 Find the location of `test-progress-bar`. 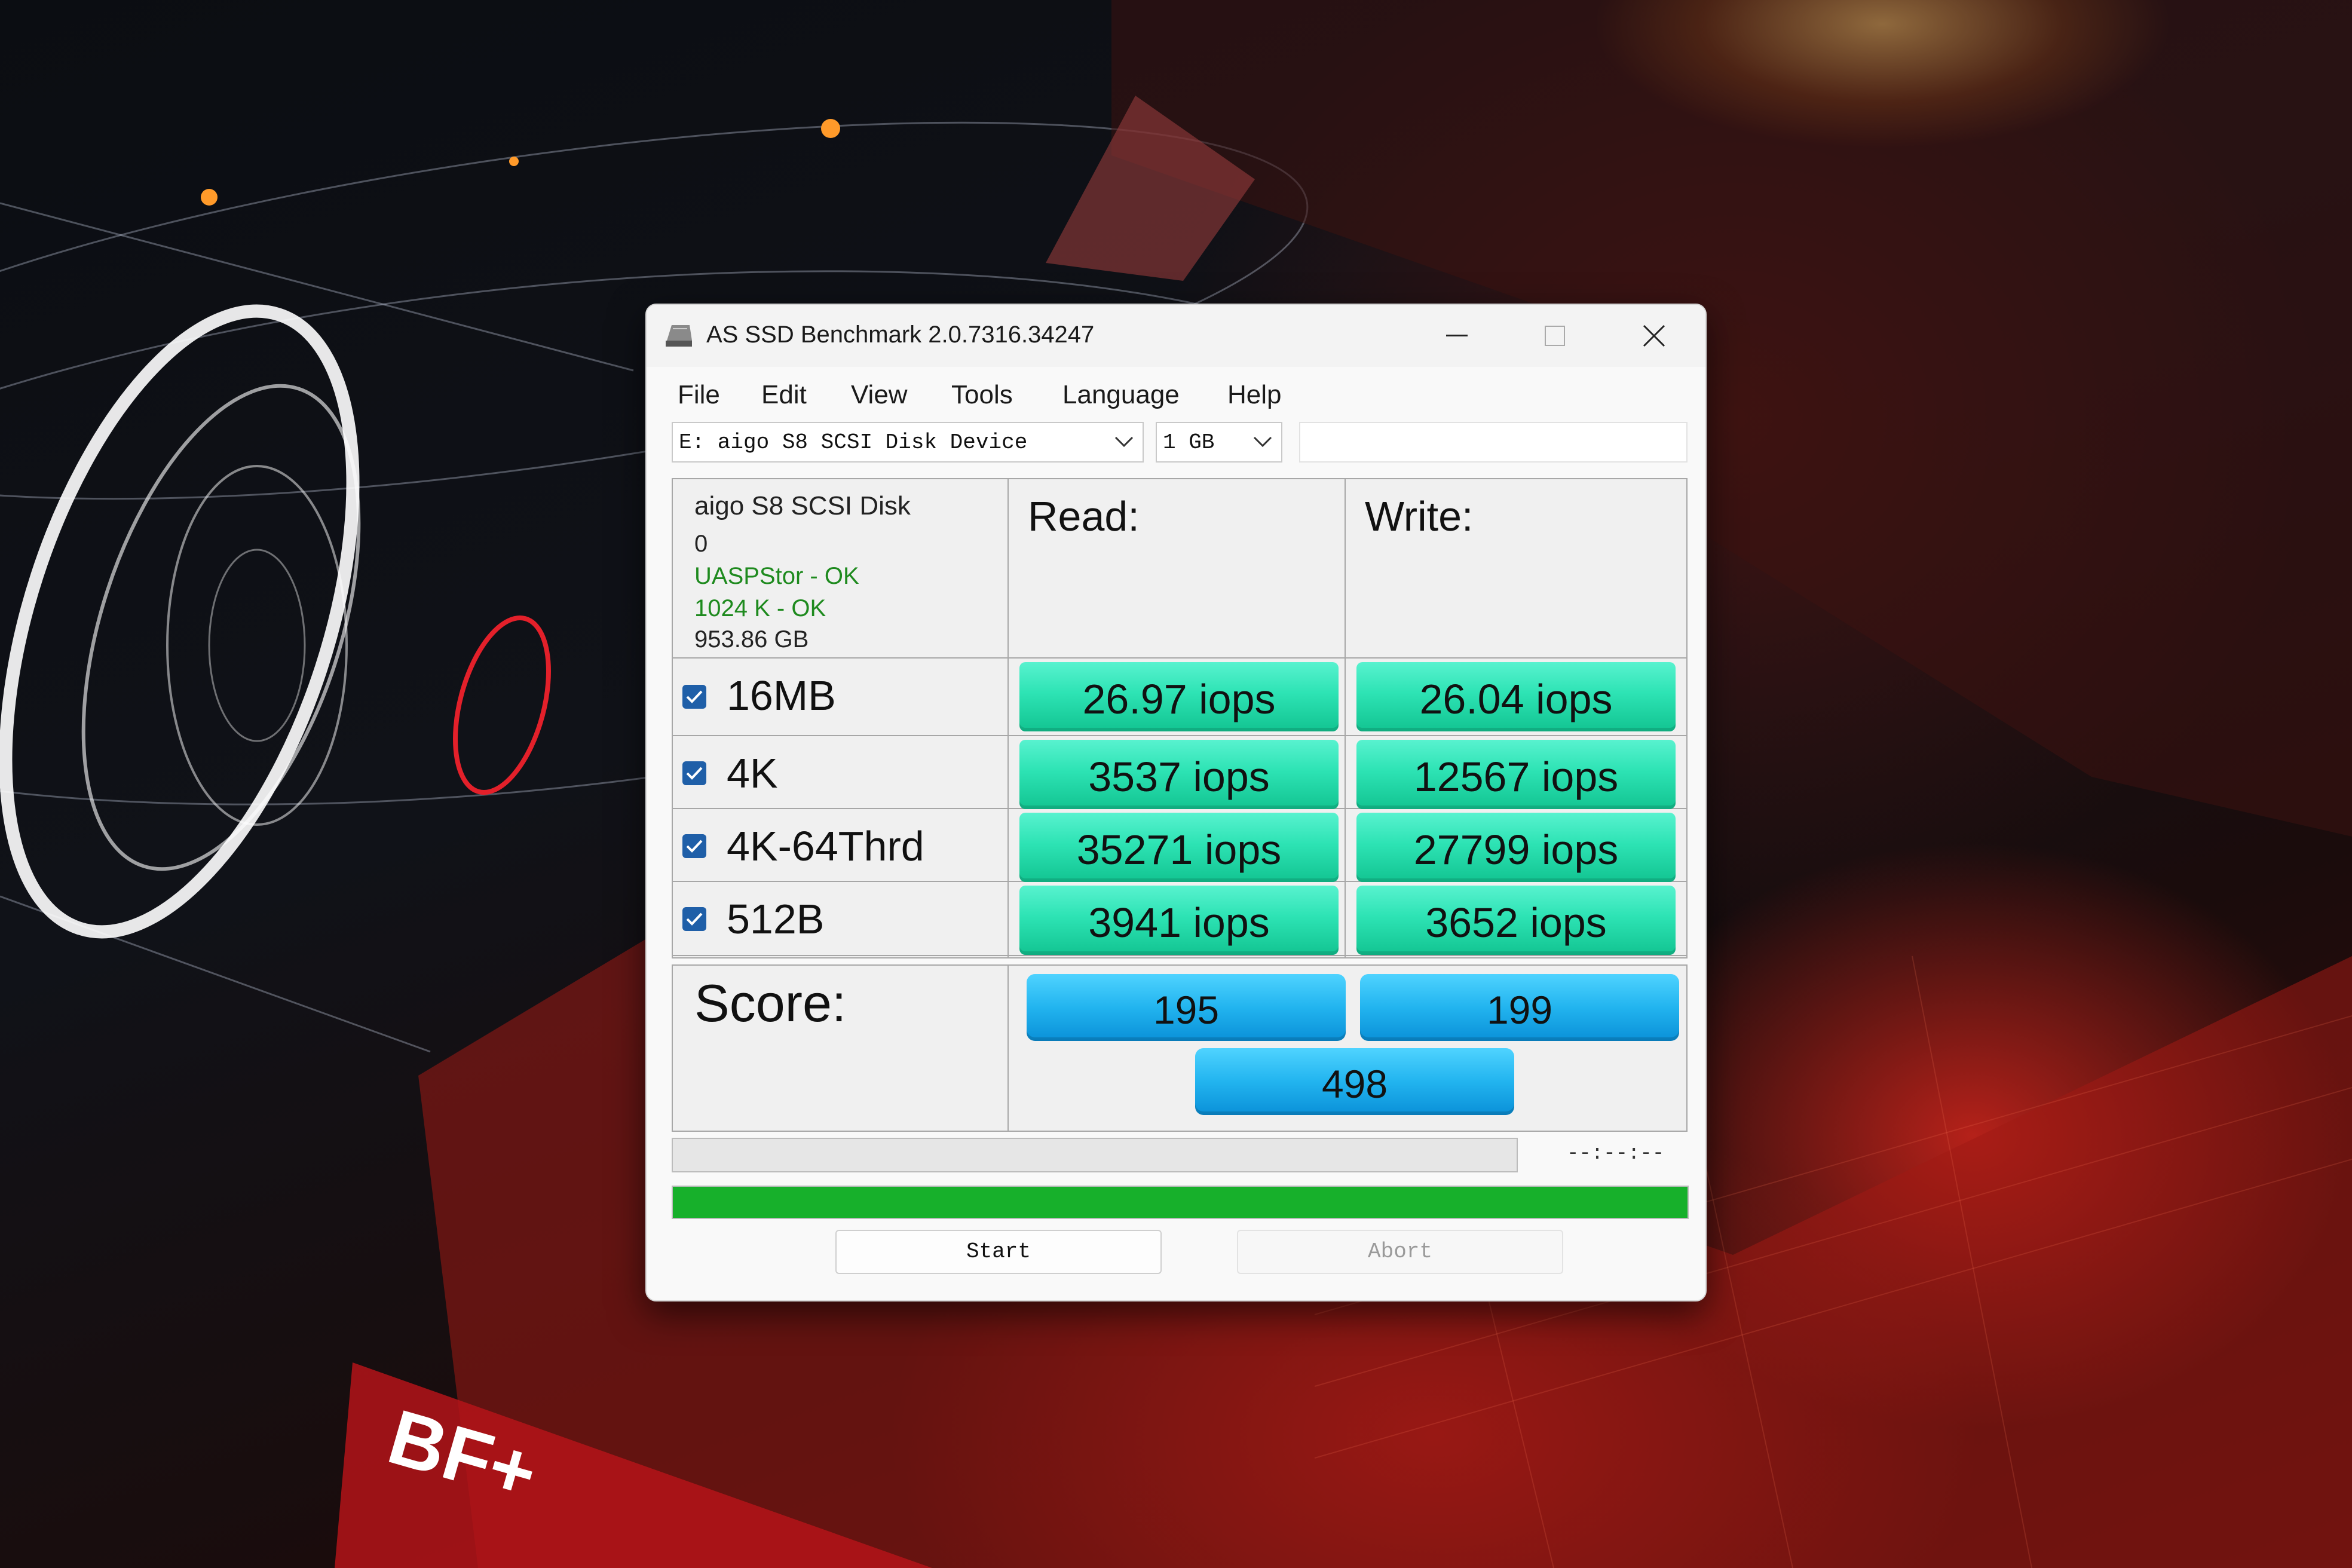

test-progress-bar is located at coordinates (1095, 1155).